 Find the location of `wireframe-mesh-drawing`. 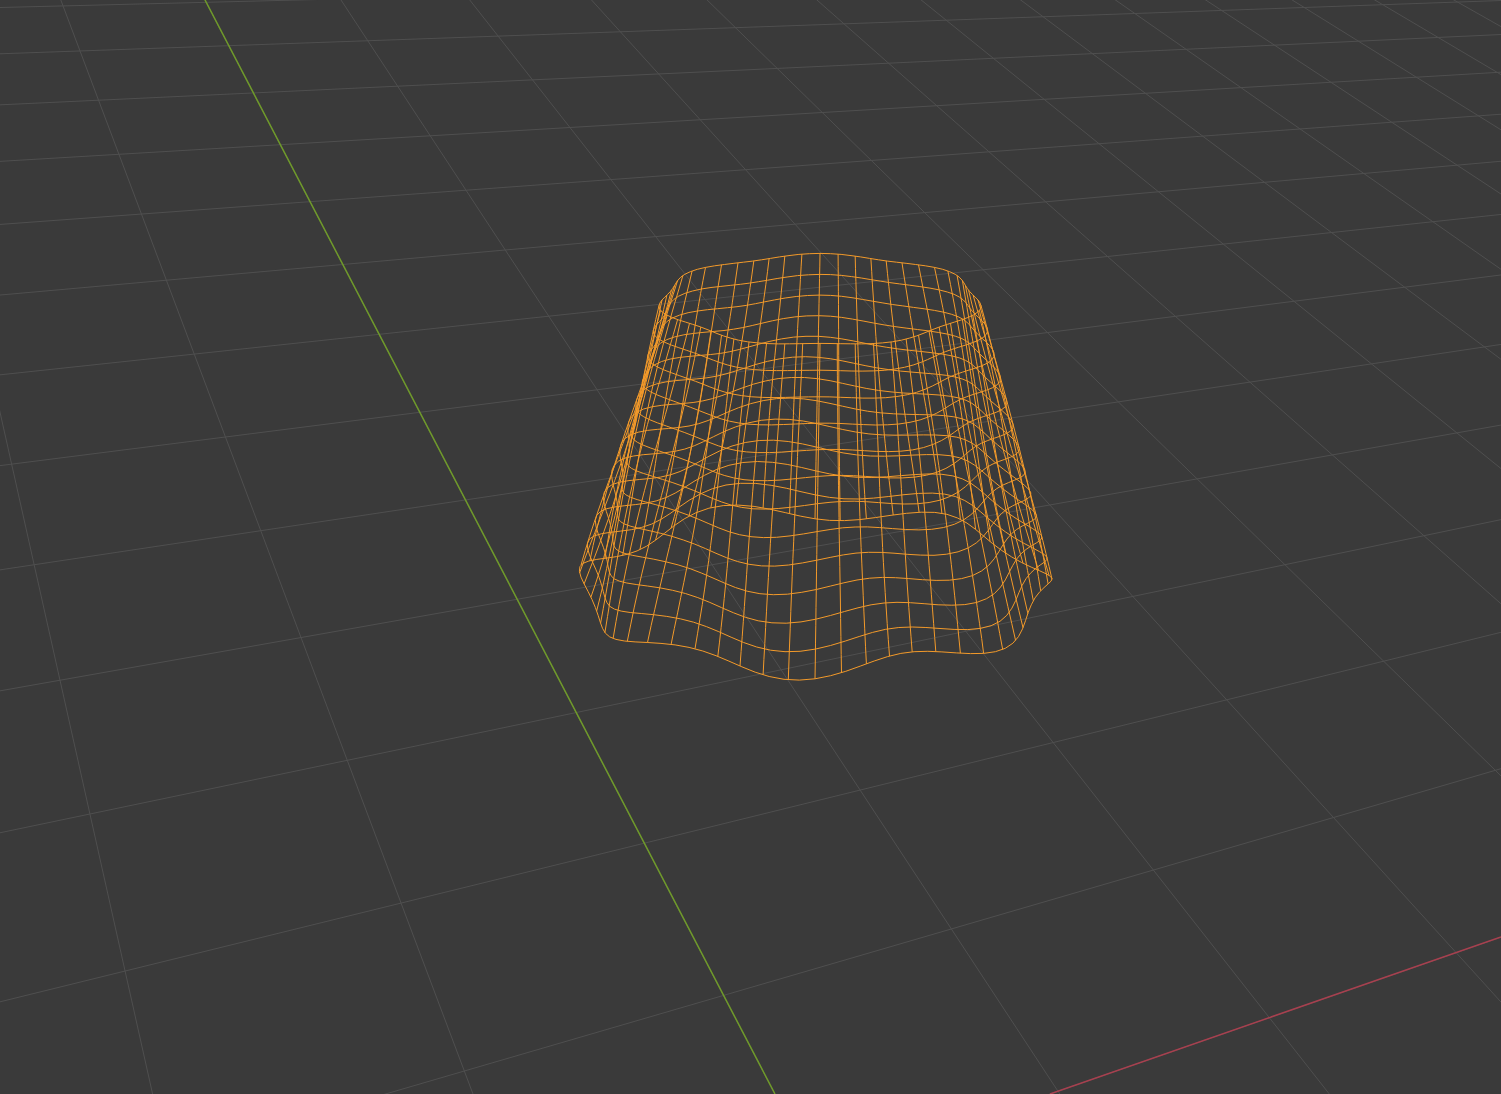

wireframe-mesh-drawing is located at coordinates (815, 466).